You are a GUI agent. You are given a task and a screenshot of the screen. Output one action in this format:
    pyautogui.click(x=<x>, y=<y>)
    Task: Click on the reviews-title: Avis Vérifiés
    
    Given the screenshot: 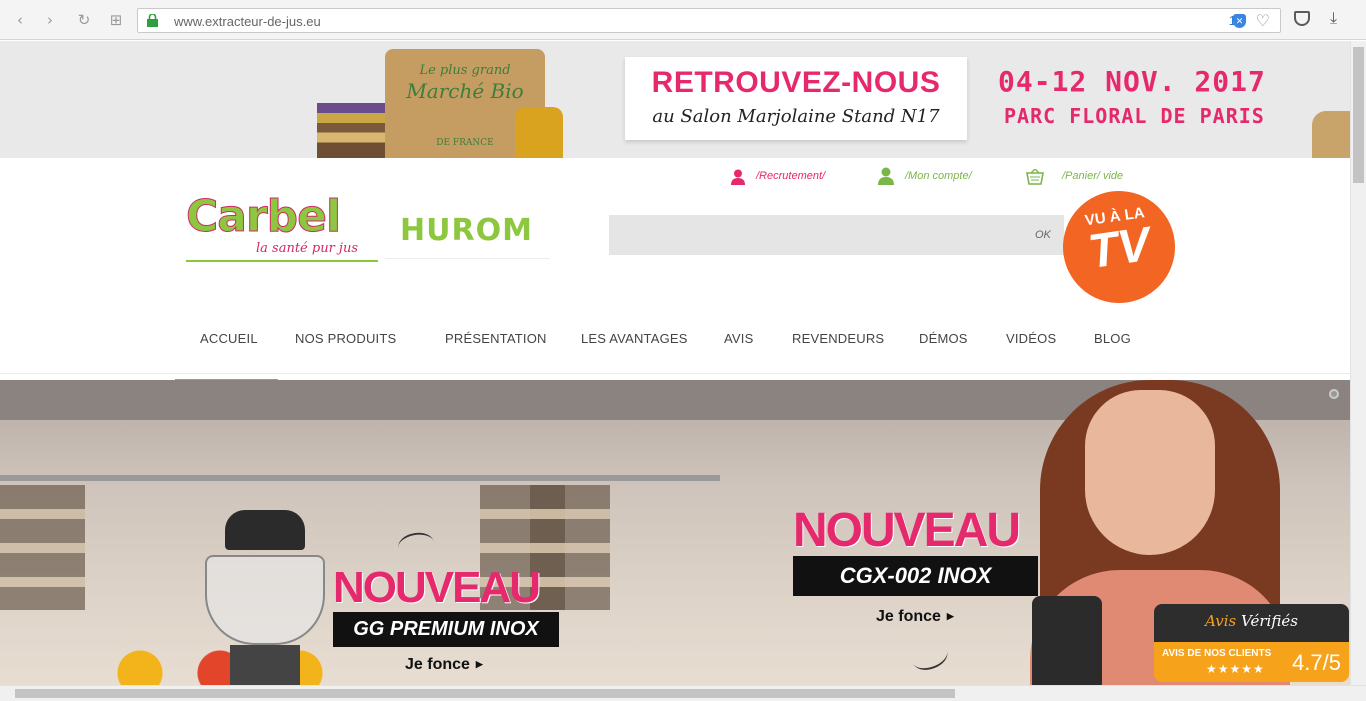 What is the action you would take?
    pyautogui.click(x=1251, y=621)
    